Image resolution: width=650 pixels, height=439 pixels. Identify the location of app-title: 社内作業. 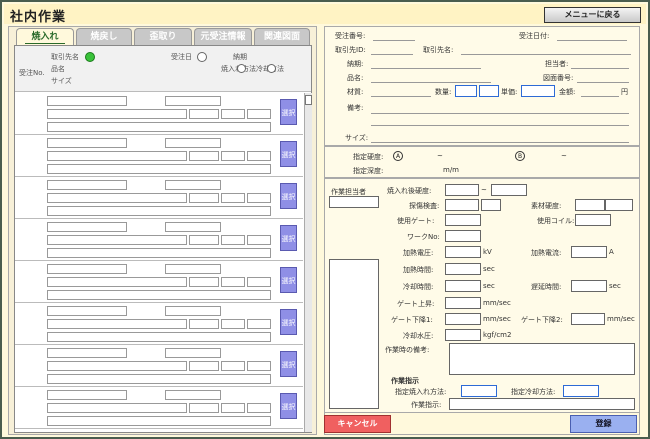
(38, 17).